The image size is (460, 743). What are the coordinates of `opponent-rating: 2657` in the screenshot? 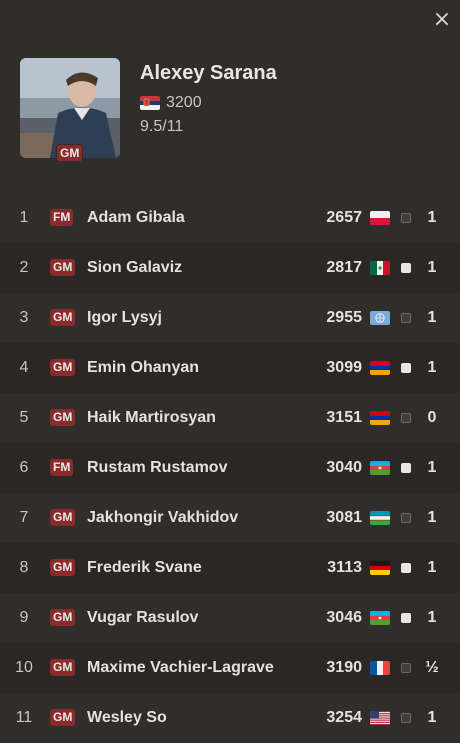 It's located at (344, 217).